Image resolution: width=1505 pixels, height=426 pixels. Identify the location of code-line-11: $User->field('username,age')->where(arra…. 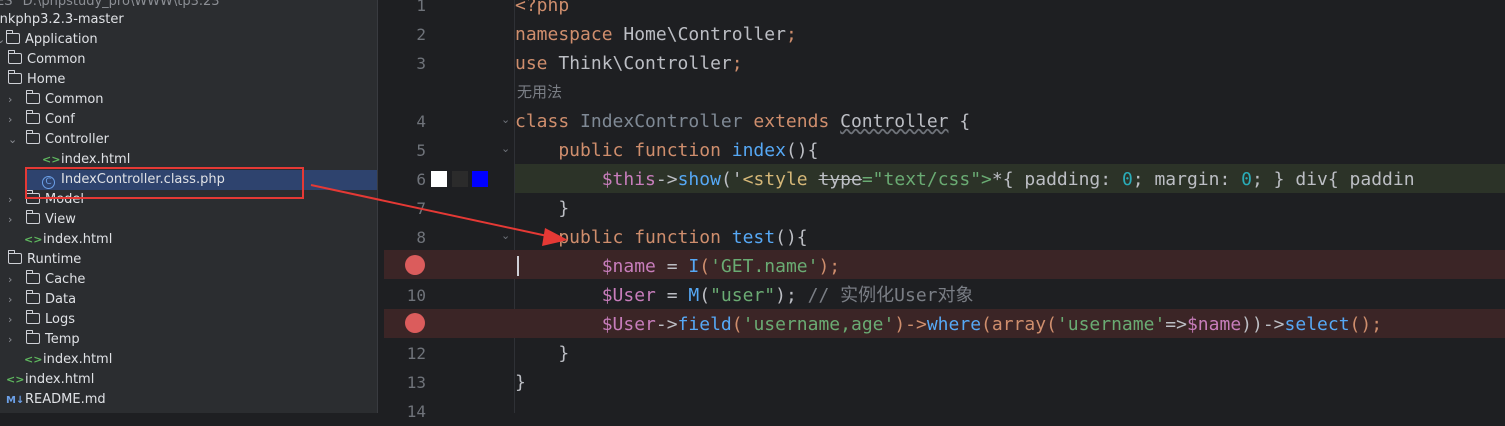
(1010, 324).